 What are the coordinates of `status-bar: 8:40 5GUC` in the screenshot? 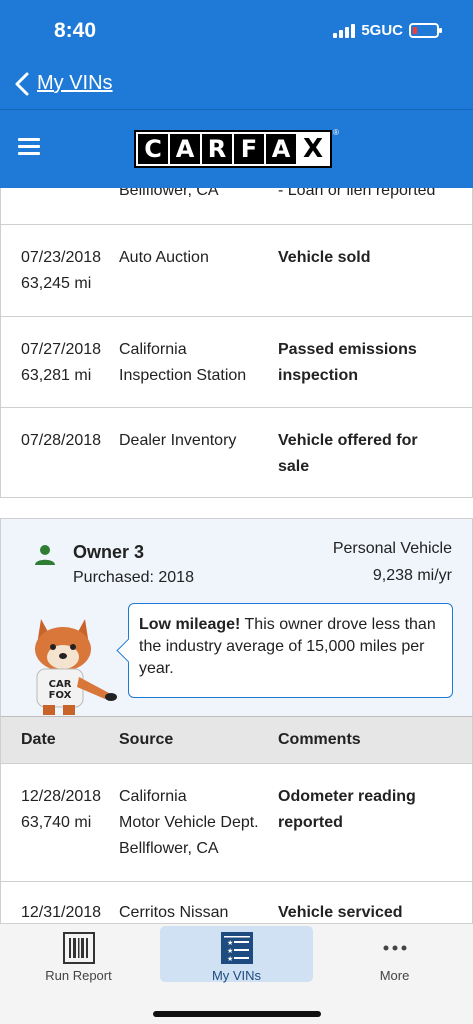 It's located at (236, 30).